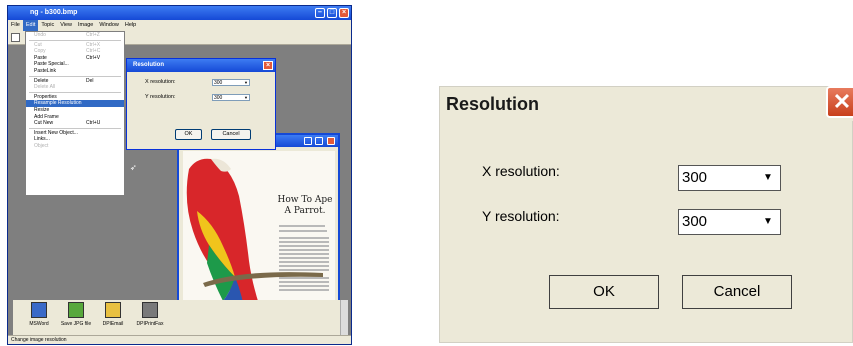  Describe the element at coordinates (109, 25) in the screenshot. I see `menu-window: Window` at that location.